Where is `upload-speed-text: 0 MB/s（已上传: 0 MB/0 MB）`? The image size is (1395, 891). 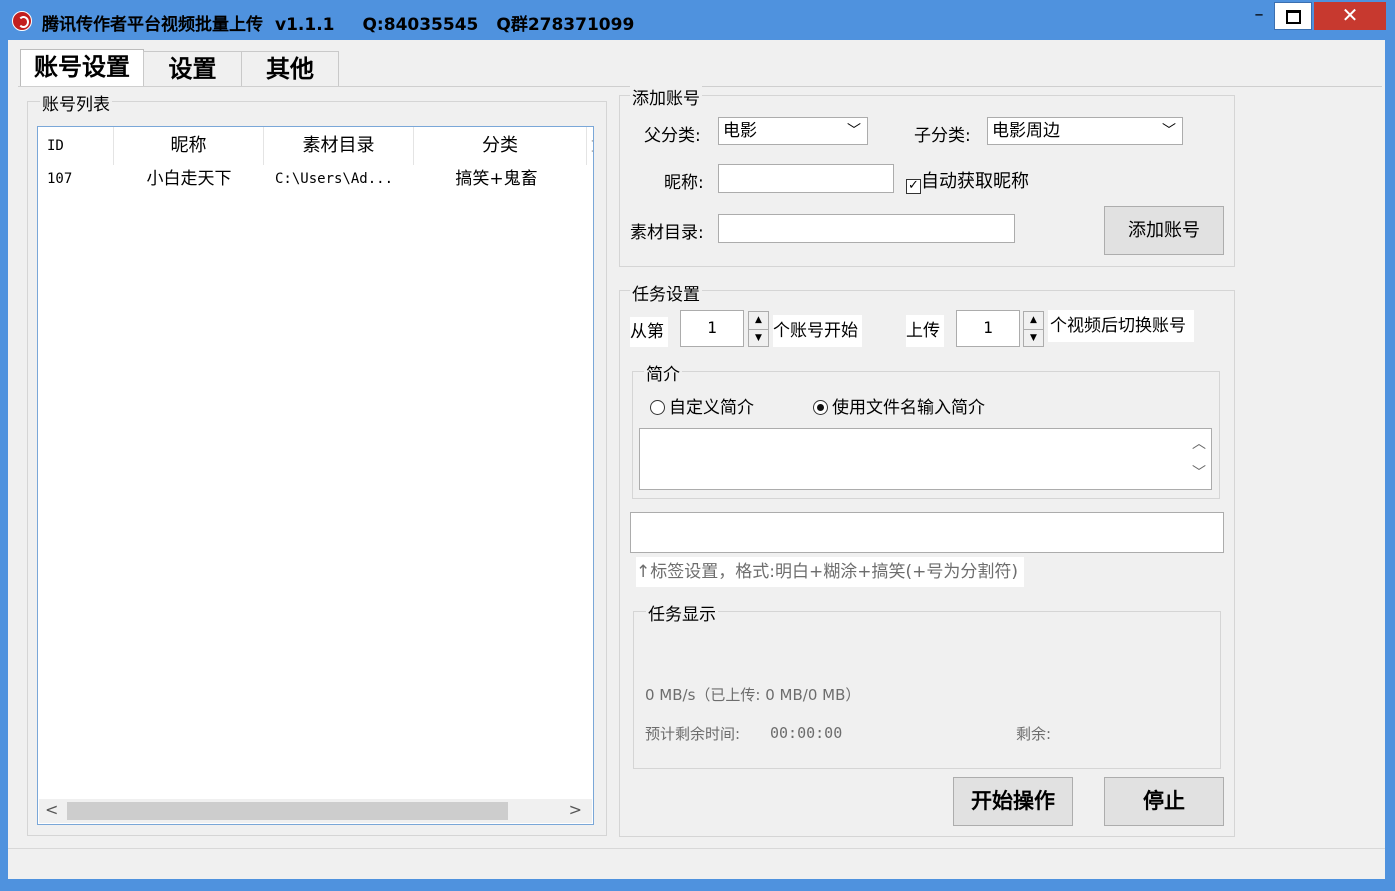 upload-speed-text: 0 MB/s（已上传: 0 MB/0 MB） is located at coordinates (753, 695).